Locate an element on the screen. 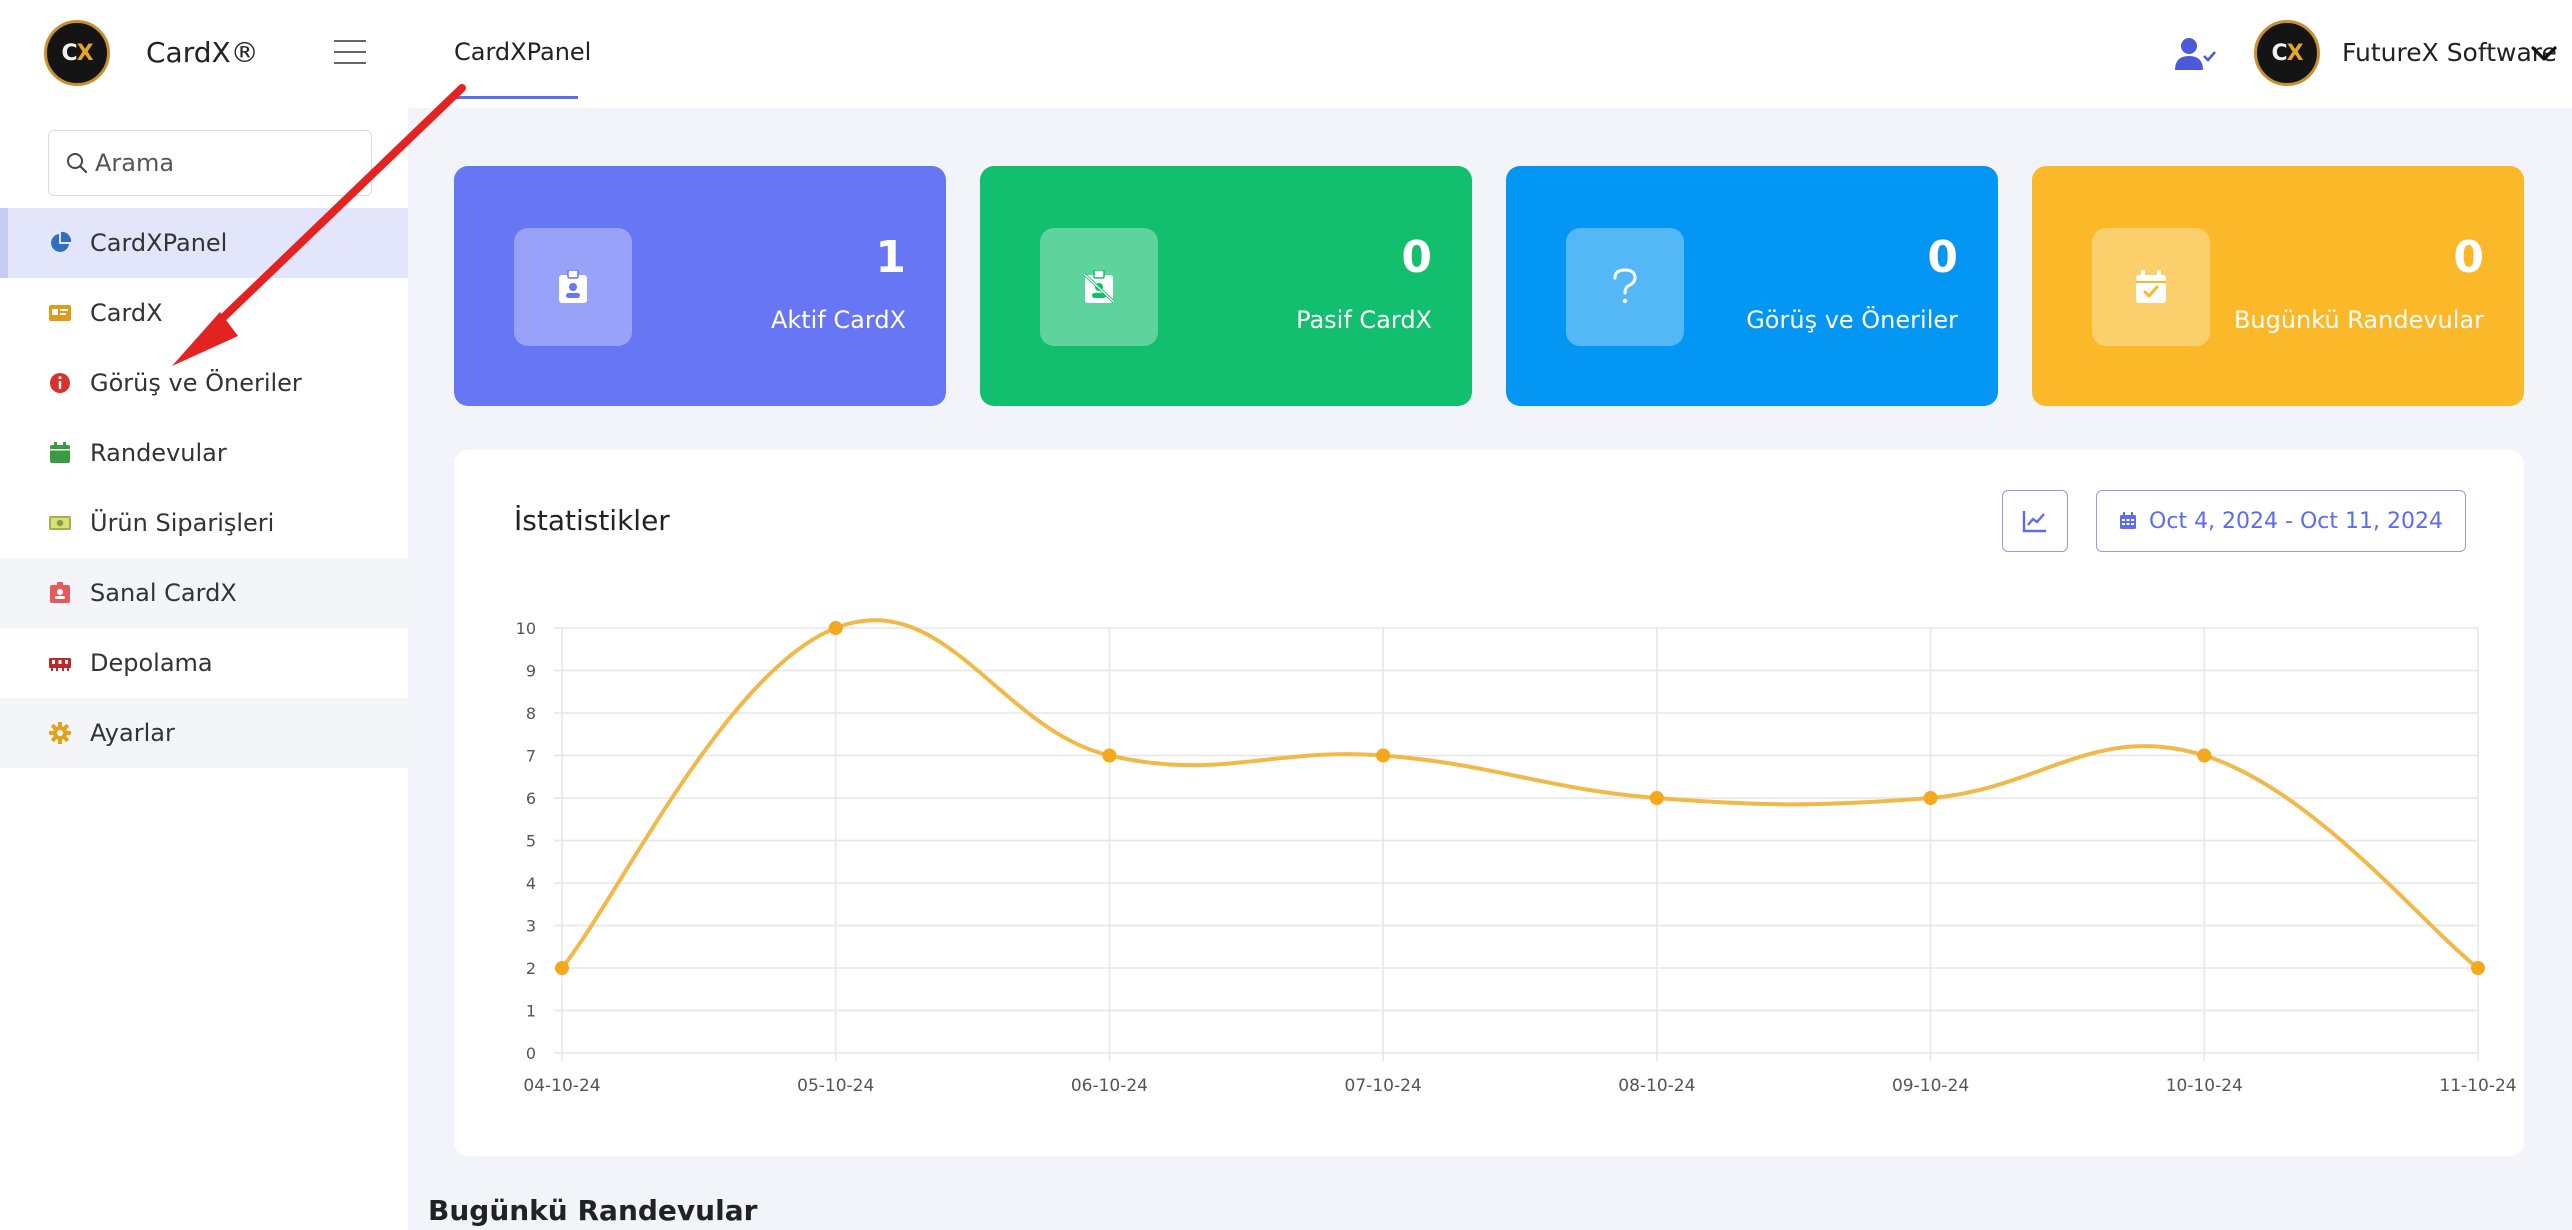 Image resolution: width=2572 pixels, height=1230 pixels. chart-x-tick-label: 04-10-24 is located at coordinates (561, 1086).